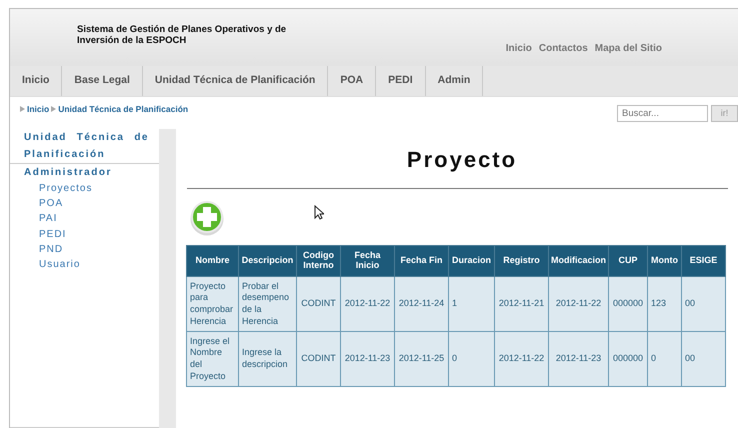 This screenshot has width=738, height=428. Describe the element at coordinates (704, 261) in the screenshot. I see `column-header: ESIGE` at that location.